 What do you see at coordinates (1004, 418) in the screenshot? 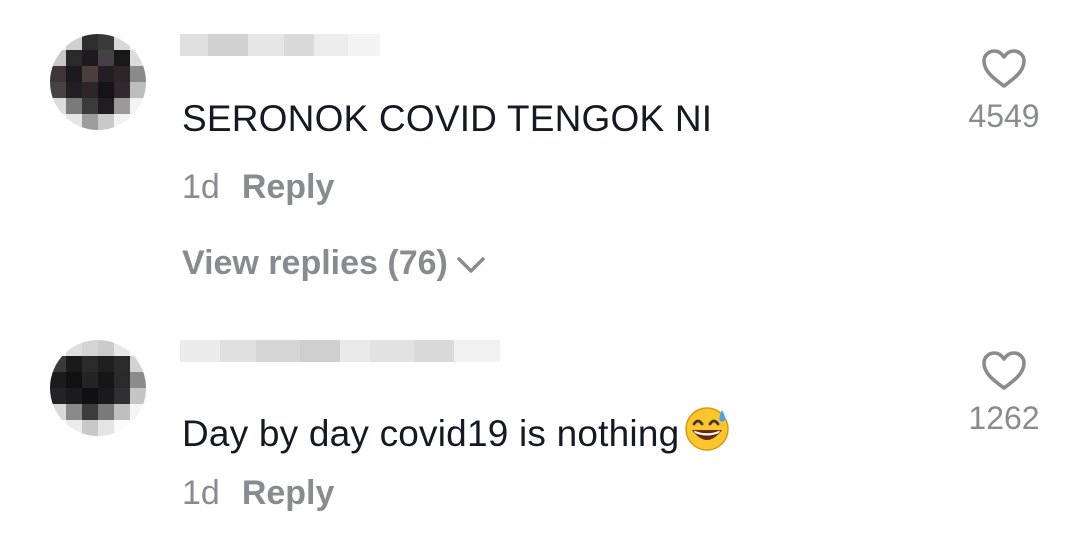
I see `like-count: 1262` at bounding box center [1004, 418].